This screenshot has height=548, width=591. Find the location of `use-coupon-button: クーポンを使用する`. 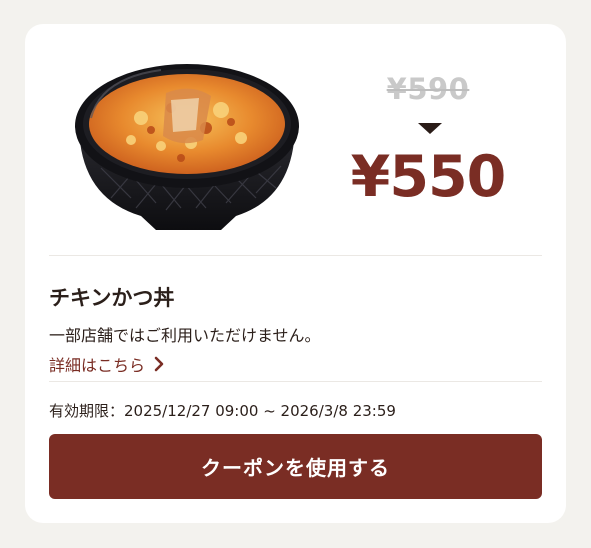

use-coupon-button: クーポンを使用する is located at coordinates (295, 466).